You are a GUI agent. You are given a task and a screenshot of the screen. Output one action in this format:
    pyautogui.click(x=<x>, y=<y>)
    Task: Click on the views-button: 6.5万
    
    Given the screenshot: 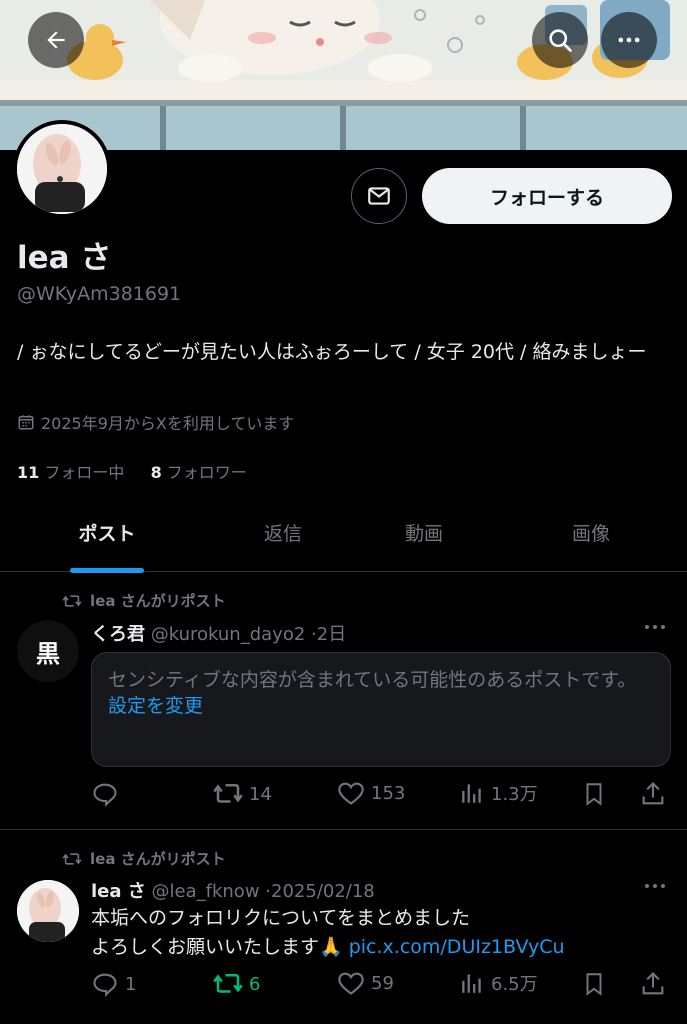 What is the action you would take?
    pyautogui.click(x=498, y=983)
    